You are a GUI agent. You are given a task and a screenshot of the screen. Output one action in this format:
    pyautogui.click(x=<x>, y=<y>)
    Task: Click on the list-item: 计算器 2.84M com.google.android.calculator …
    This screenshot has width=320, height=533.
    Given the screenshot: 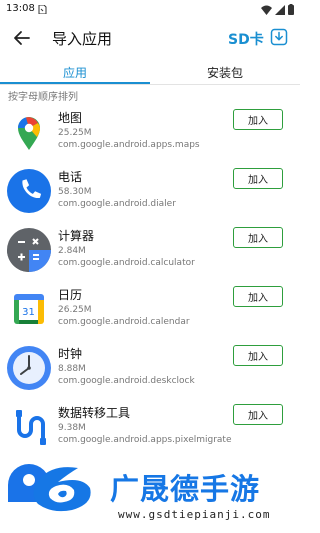 What is the action you would take?
    pyautogui.click(x=150, y=250)
    